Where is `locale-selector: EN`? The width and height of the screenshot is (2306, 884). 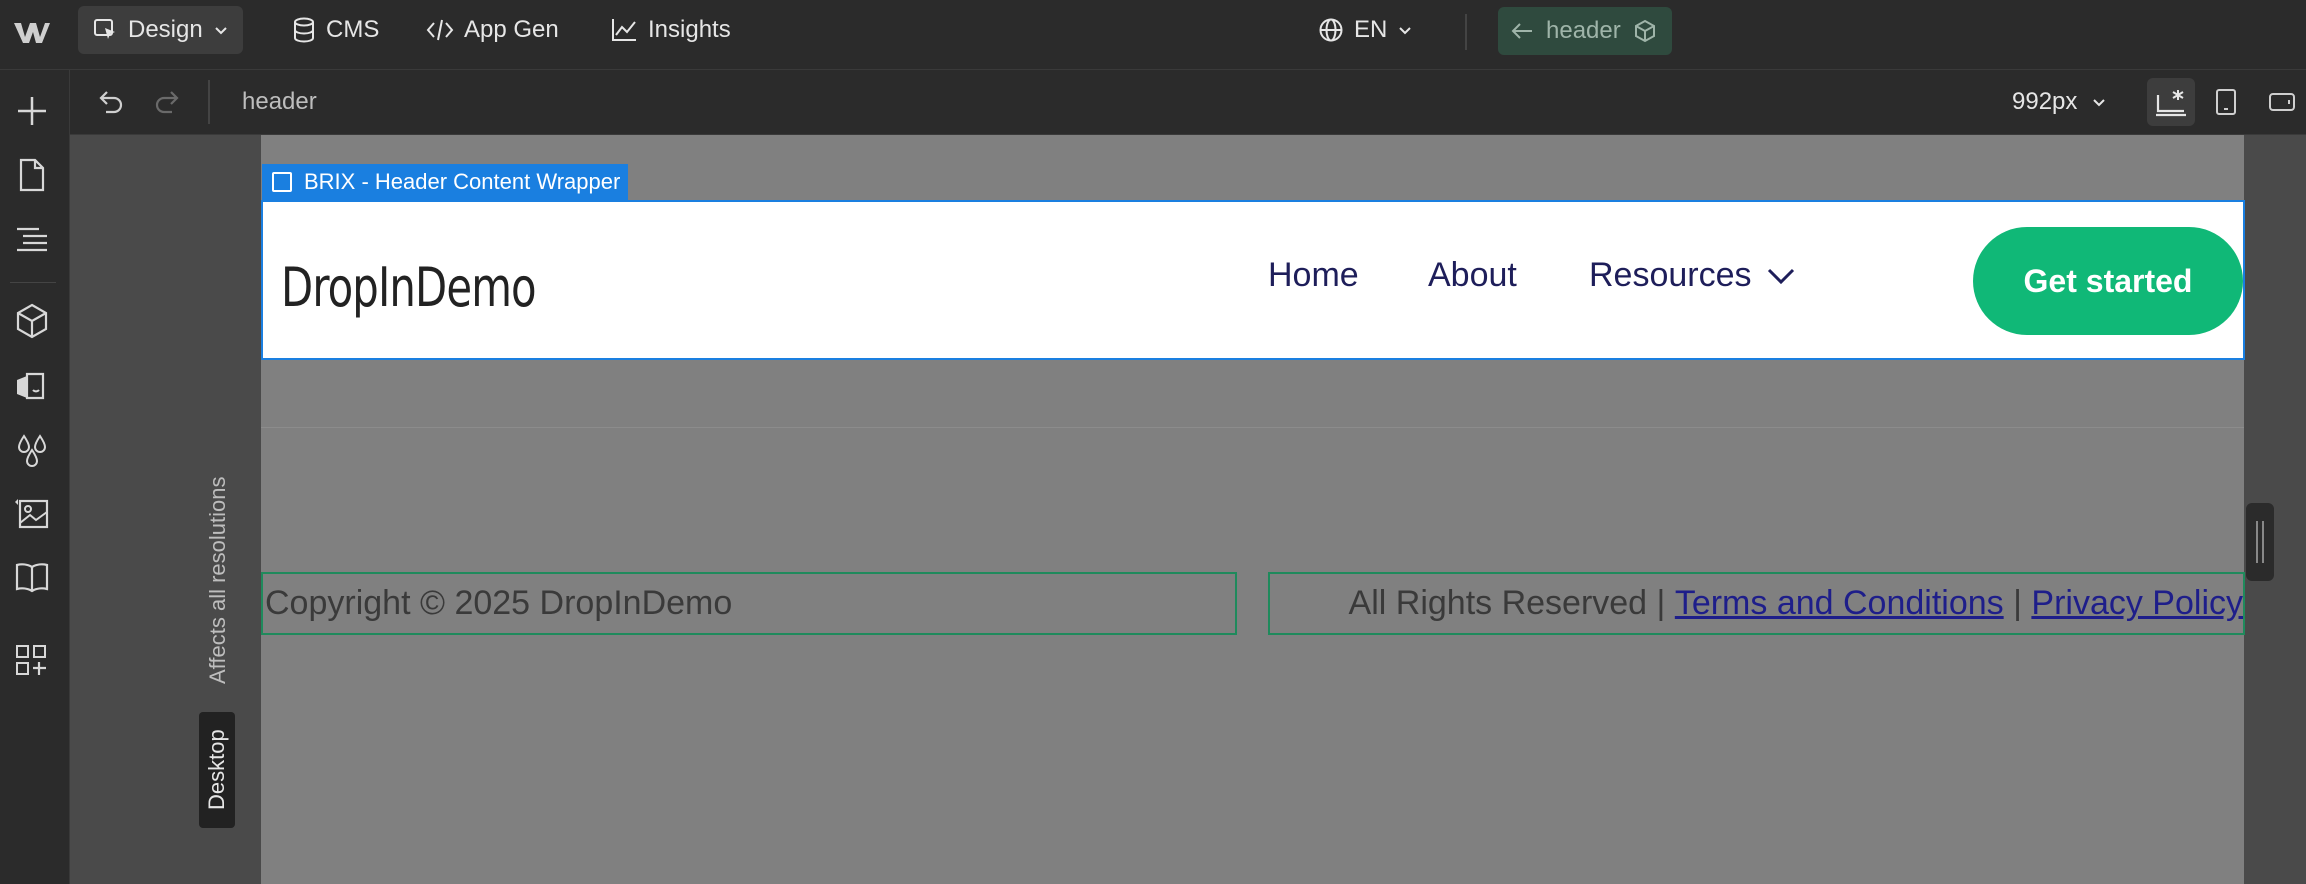
locale-selector: EN is located at coordinates (1365, 30).